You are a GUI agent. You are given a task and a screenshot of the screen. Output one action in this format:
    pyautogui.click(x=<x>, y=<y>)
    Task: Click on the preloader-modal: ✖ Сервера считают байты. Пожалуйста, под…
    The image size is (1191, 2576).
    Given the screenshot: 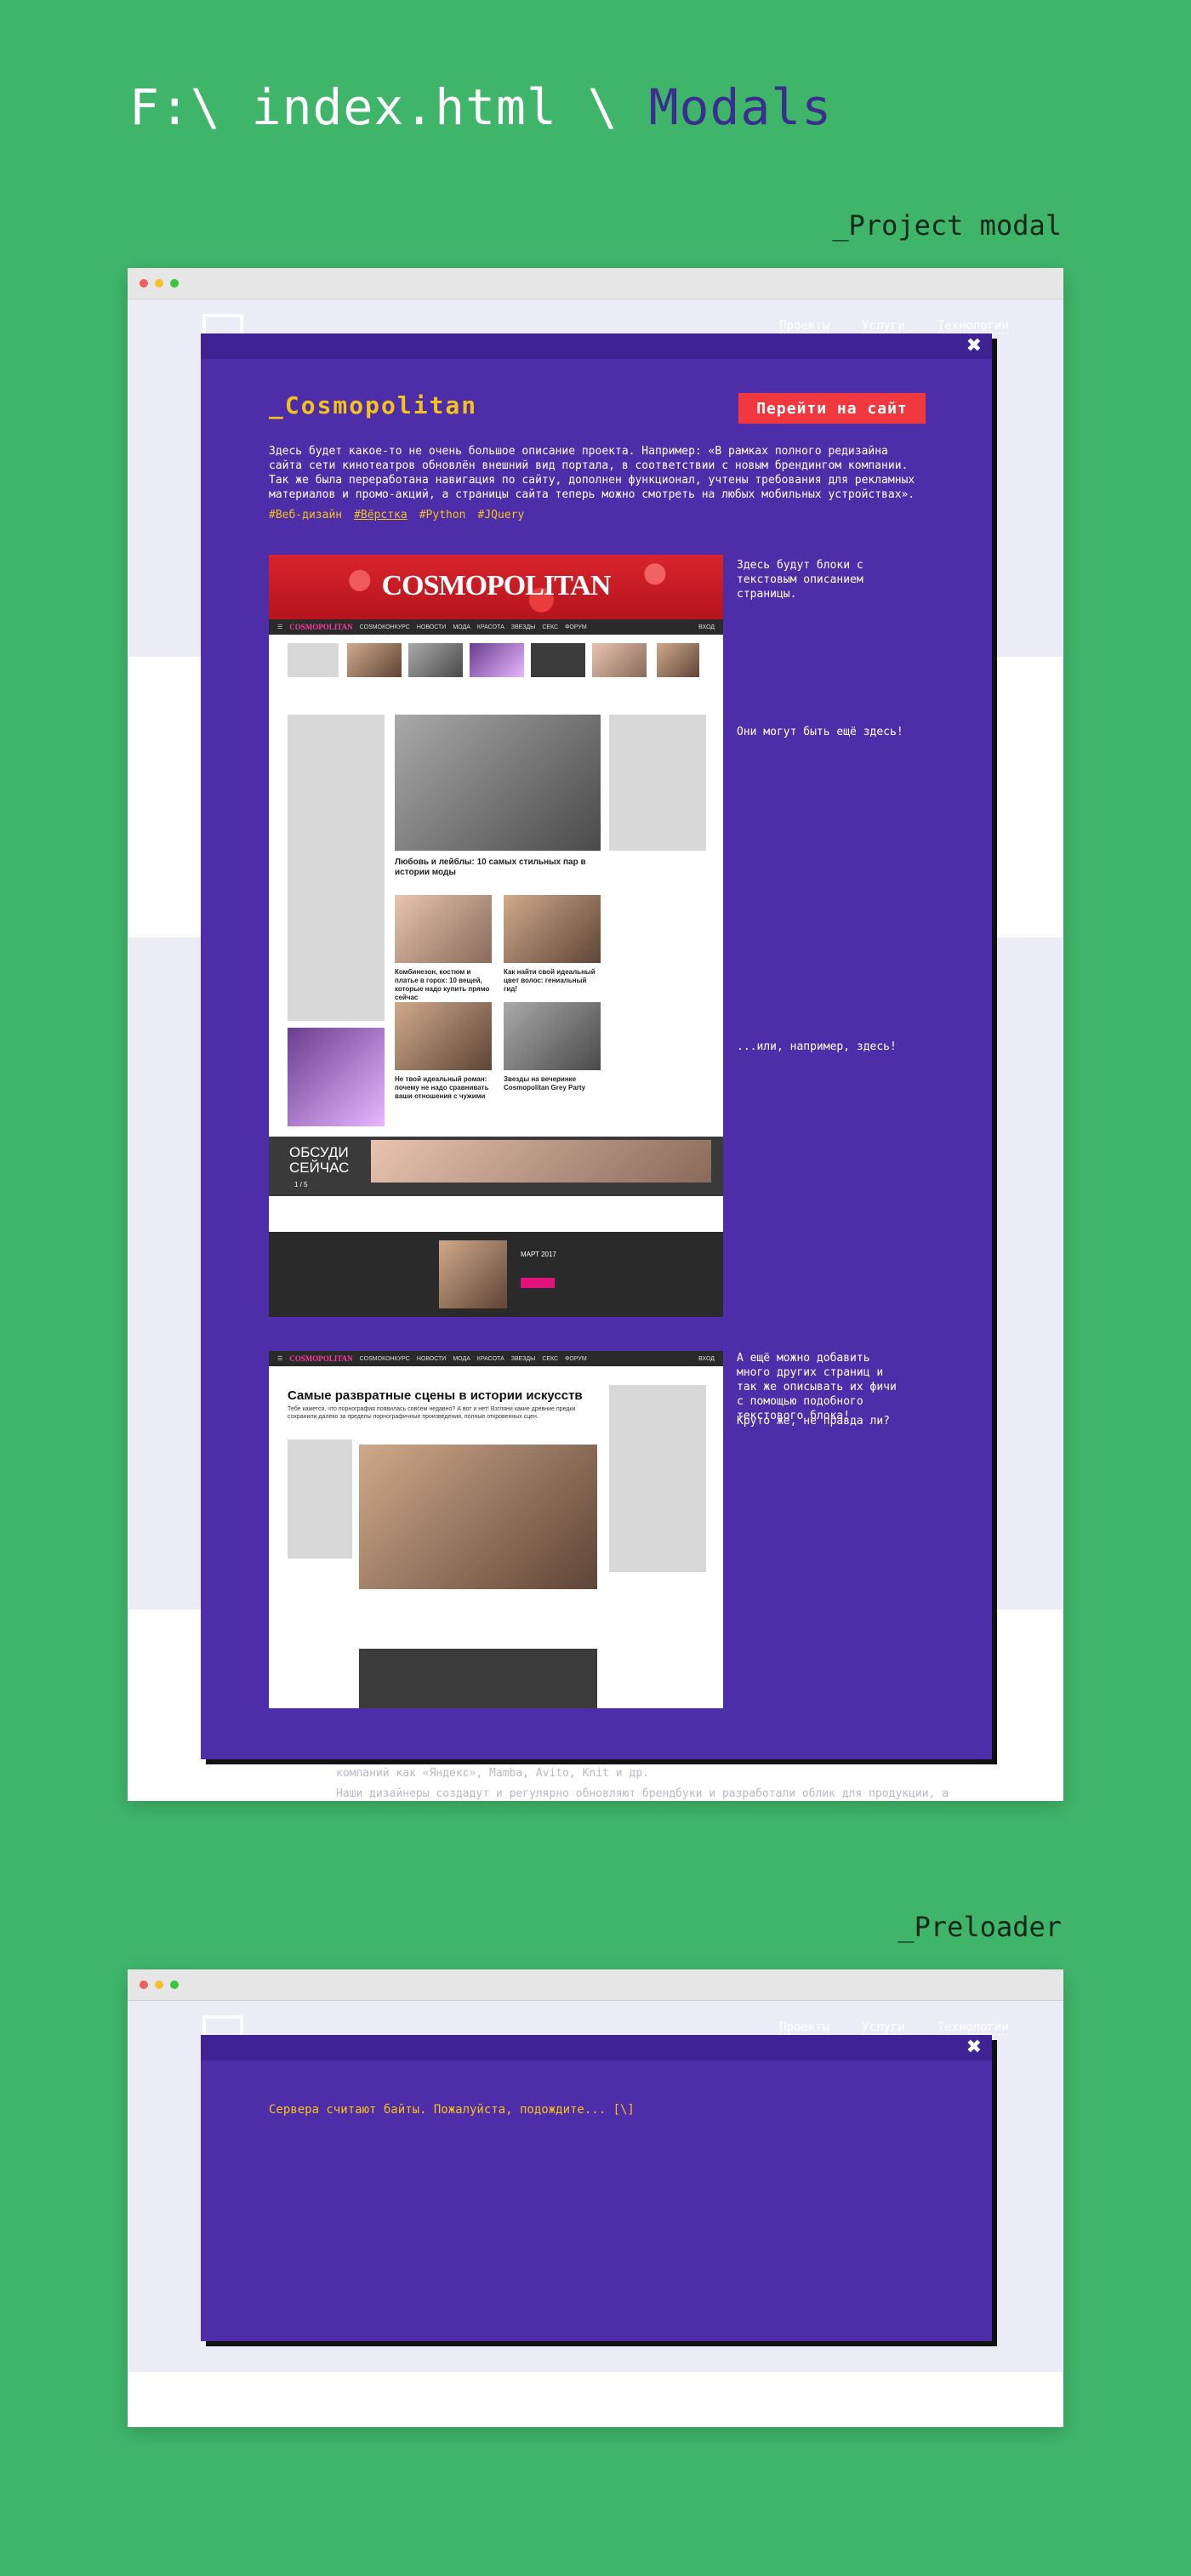 What is the action you would take?
    pyautogui.click(x=597, y=2188)
    